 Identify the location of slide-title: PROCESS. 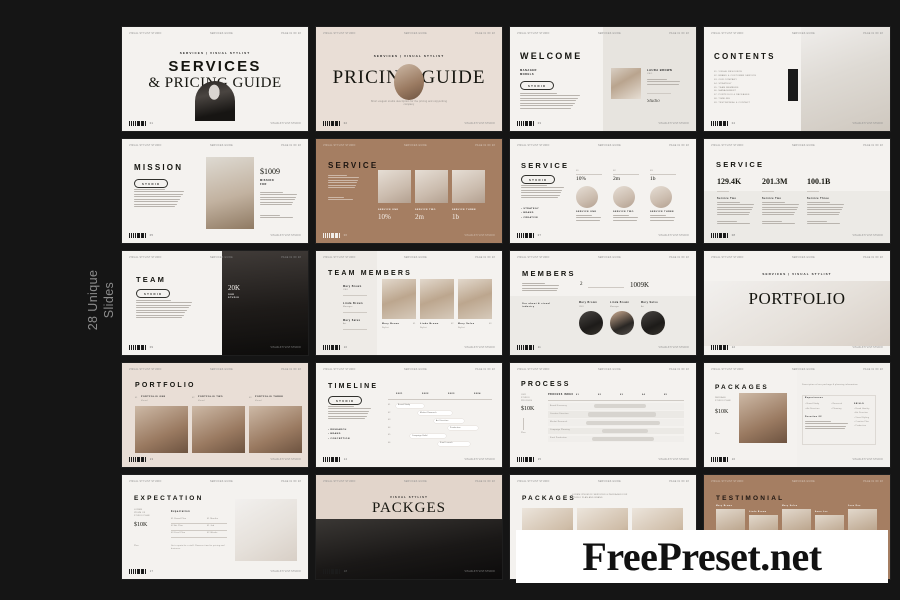
(546, 384).